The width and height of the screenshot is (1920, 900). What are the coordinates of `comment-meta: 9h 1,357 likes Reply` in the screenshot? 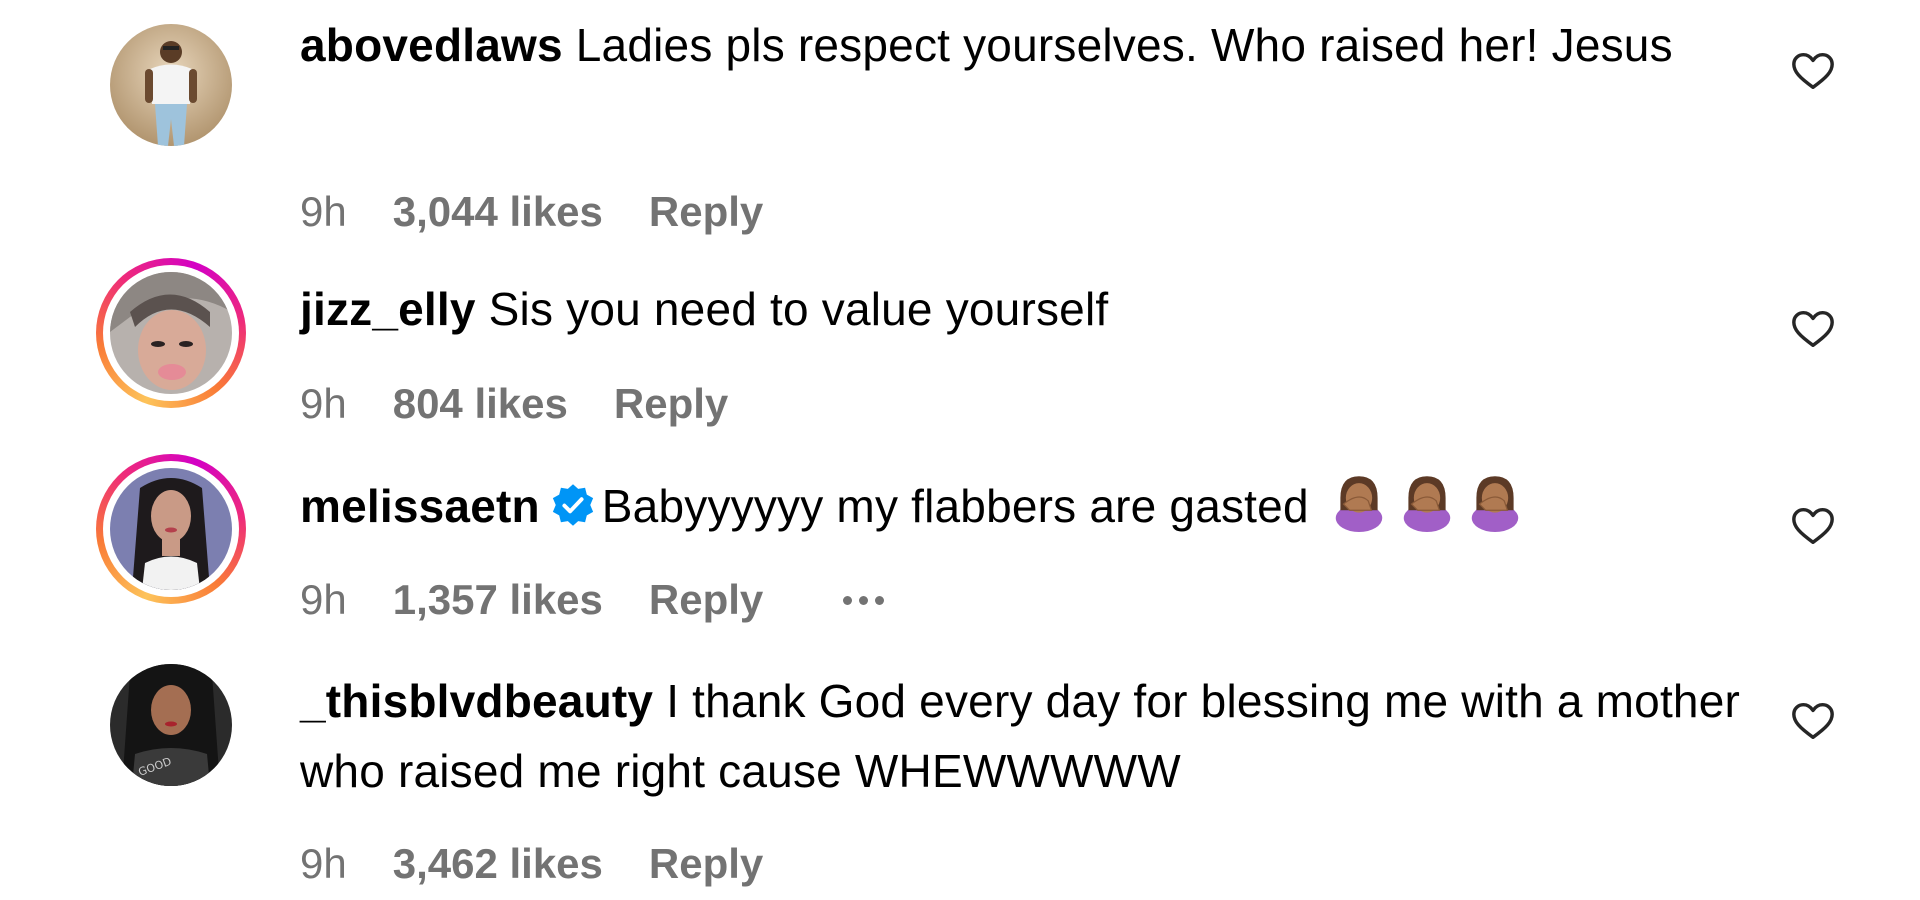 It's located at (592, 600).